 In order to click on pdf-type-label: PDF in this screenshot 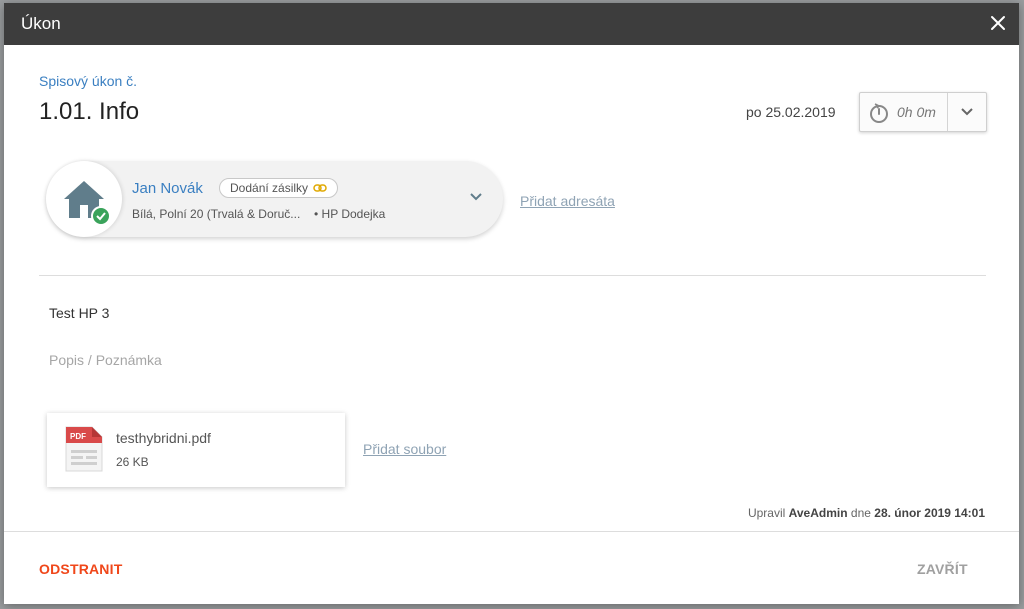, I will do `click(78, 436)`.